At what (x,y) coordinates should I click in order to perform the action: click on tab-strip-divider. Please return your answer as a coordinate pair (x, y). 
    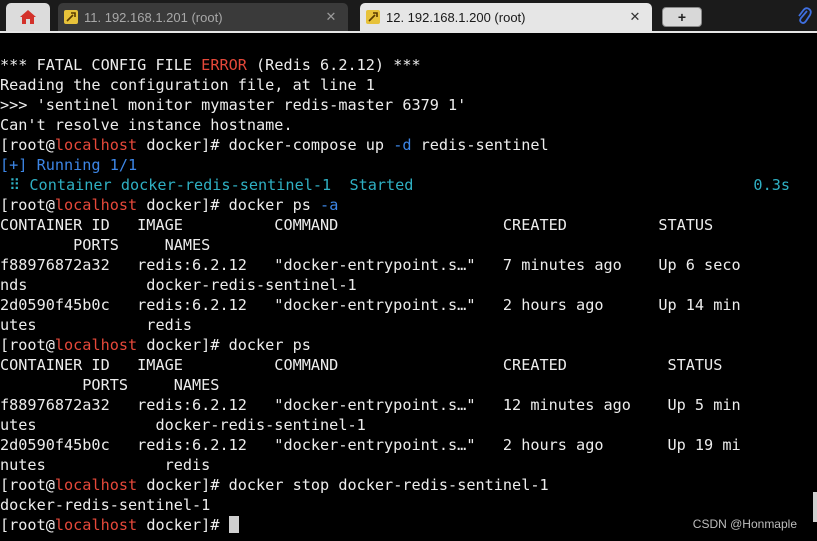
    Looking at the image, I should click on (408, 32).